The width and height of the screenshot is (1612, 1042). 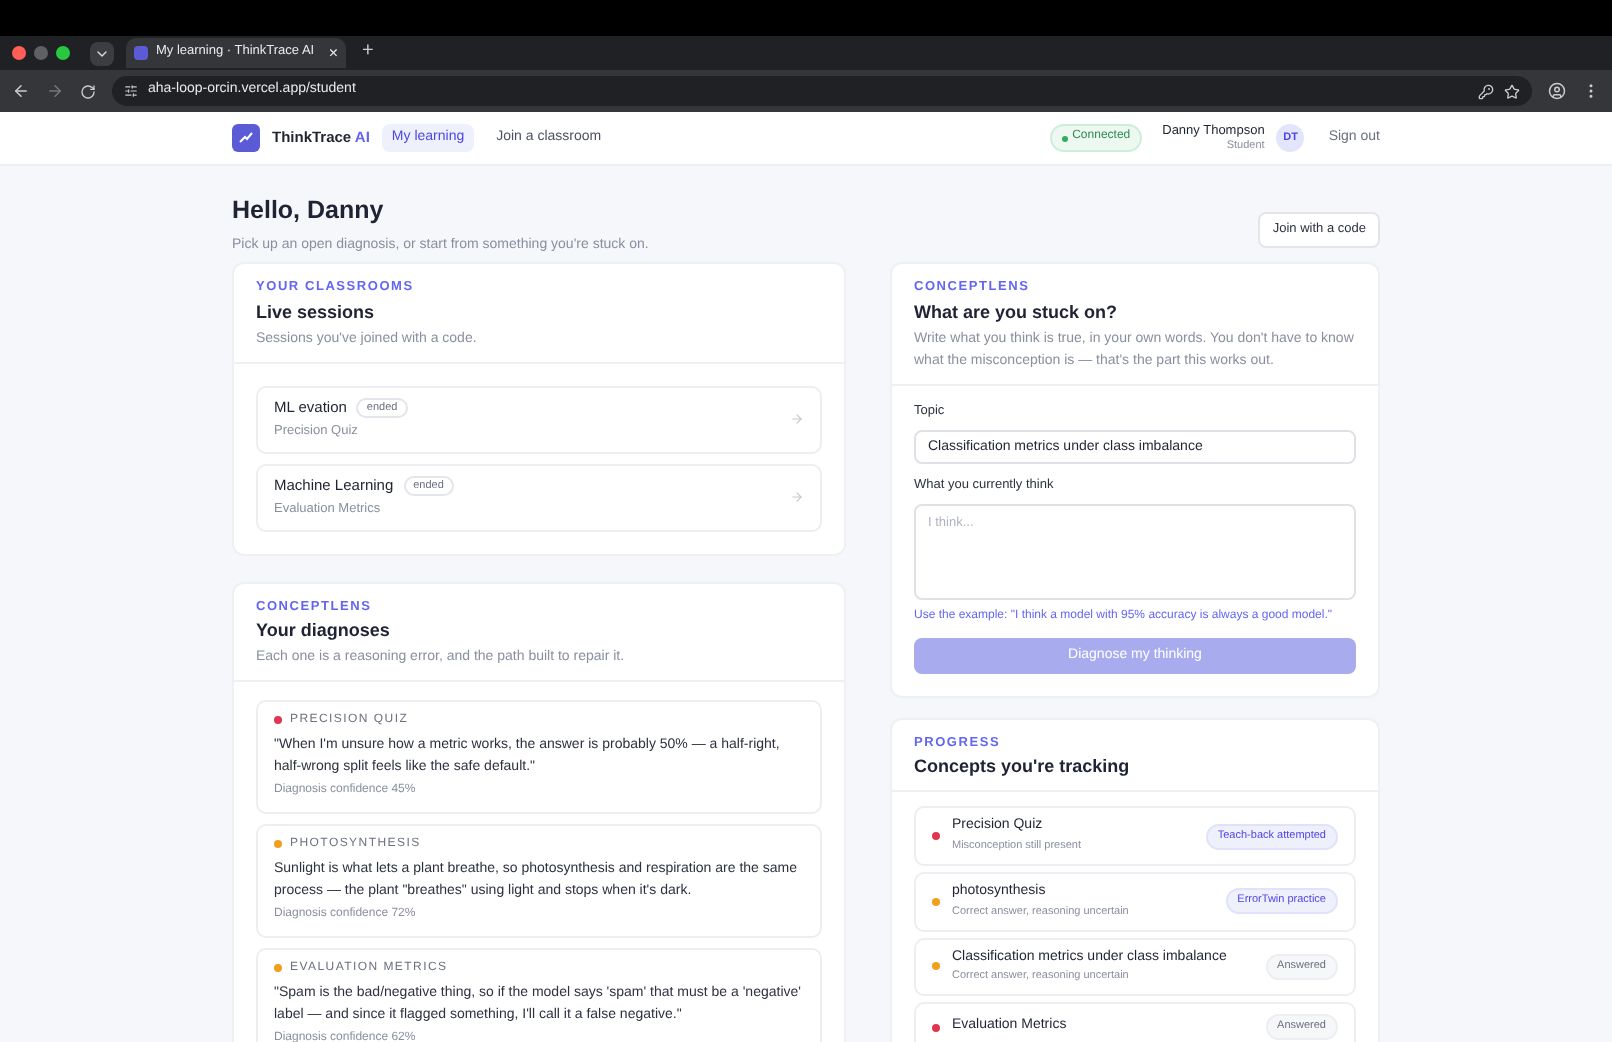 What do you see at coordinates (1486, 91) in the screenshot?
I see `key-icon` at bounding box center [1486, 91].